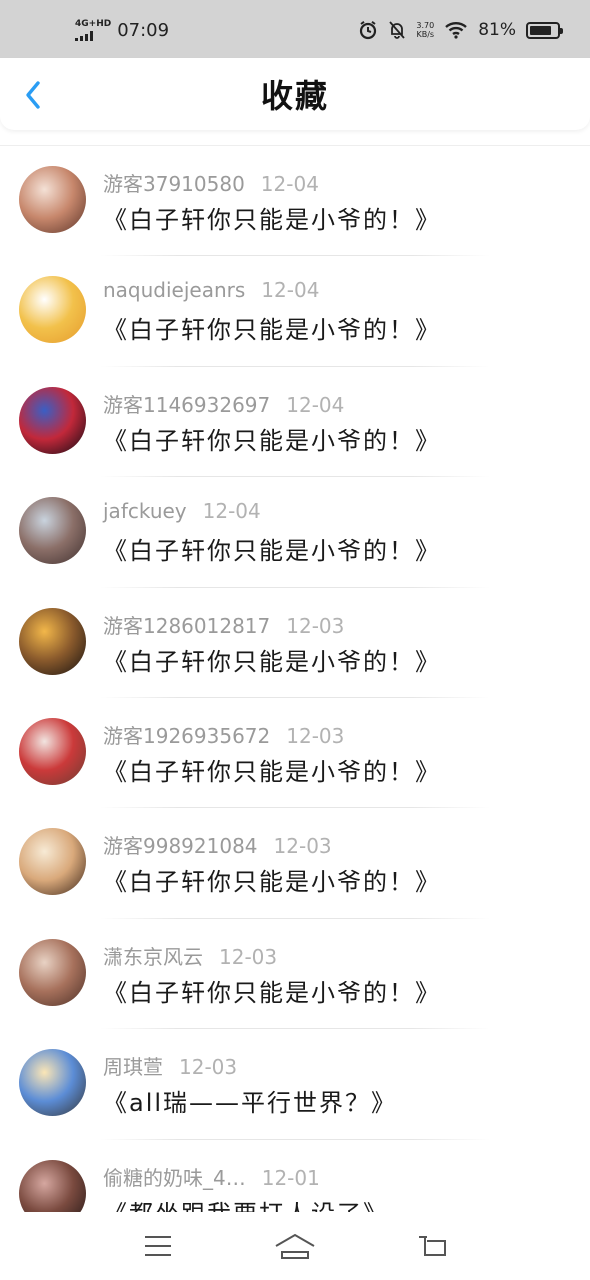 The width and height of the screenshot is (590, 1280). I want to click on favorite-item: 周琪萱 12-03 《all瑞——平行世界？》, so click(295, 1084).